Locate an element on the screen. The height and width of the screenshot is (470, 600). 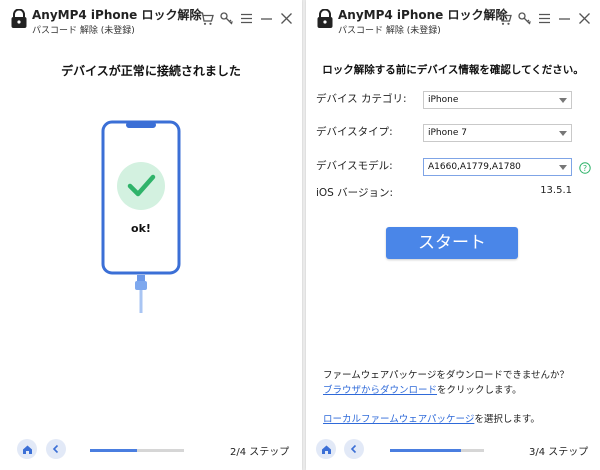
device-type-label: デバイスタイプ: is located at coordinates (354, 132).